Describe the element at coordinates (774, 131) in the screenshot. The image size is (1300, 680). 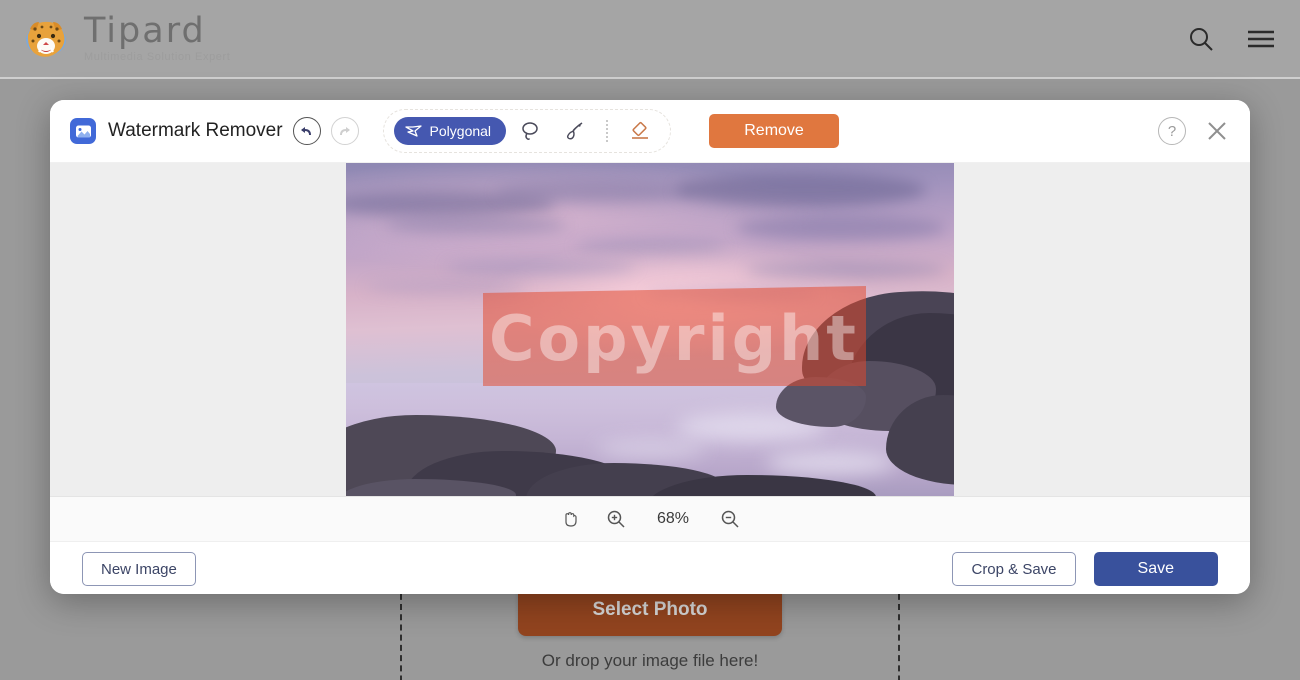
I see `remove-button: Remove` at that location.